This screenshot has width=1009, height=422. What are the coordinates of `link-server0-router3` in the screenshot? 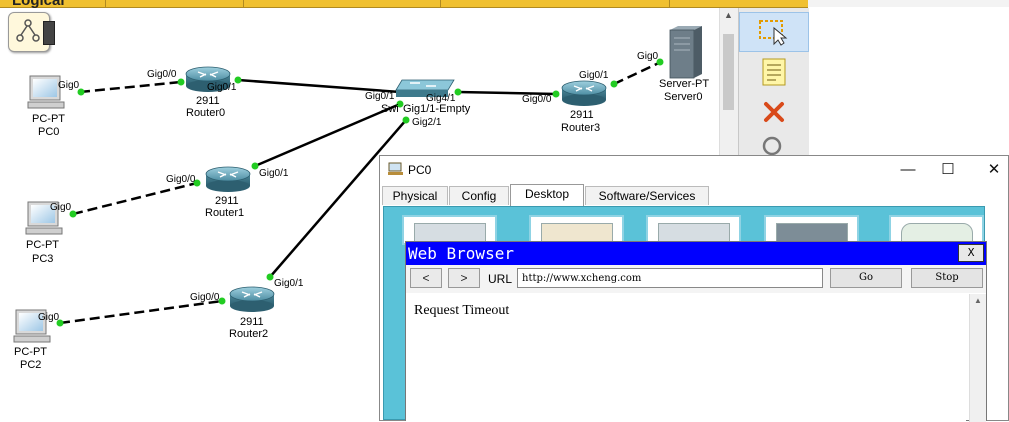 It's located at (637, 73).